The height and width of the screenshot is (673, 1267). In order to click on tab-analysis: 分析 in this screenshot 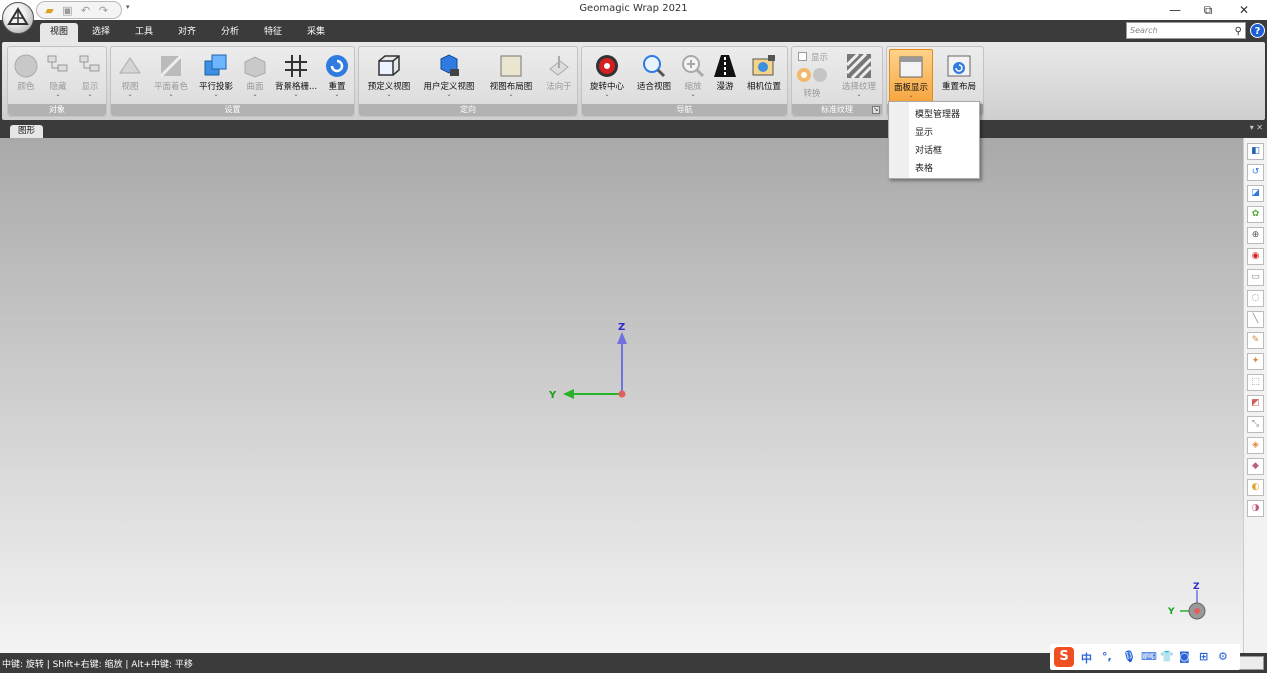, I will do `click(230, 32)`.